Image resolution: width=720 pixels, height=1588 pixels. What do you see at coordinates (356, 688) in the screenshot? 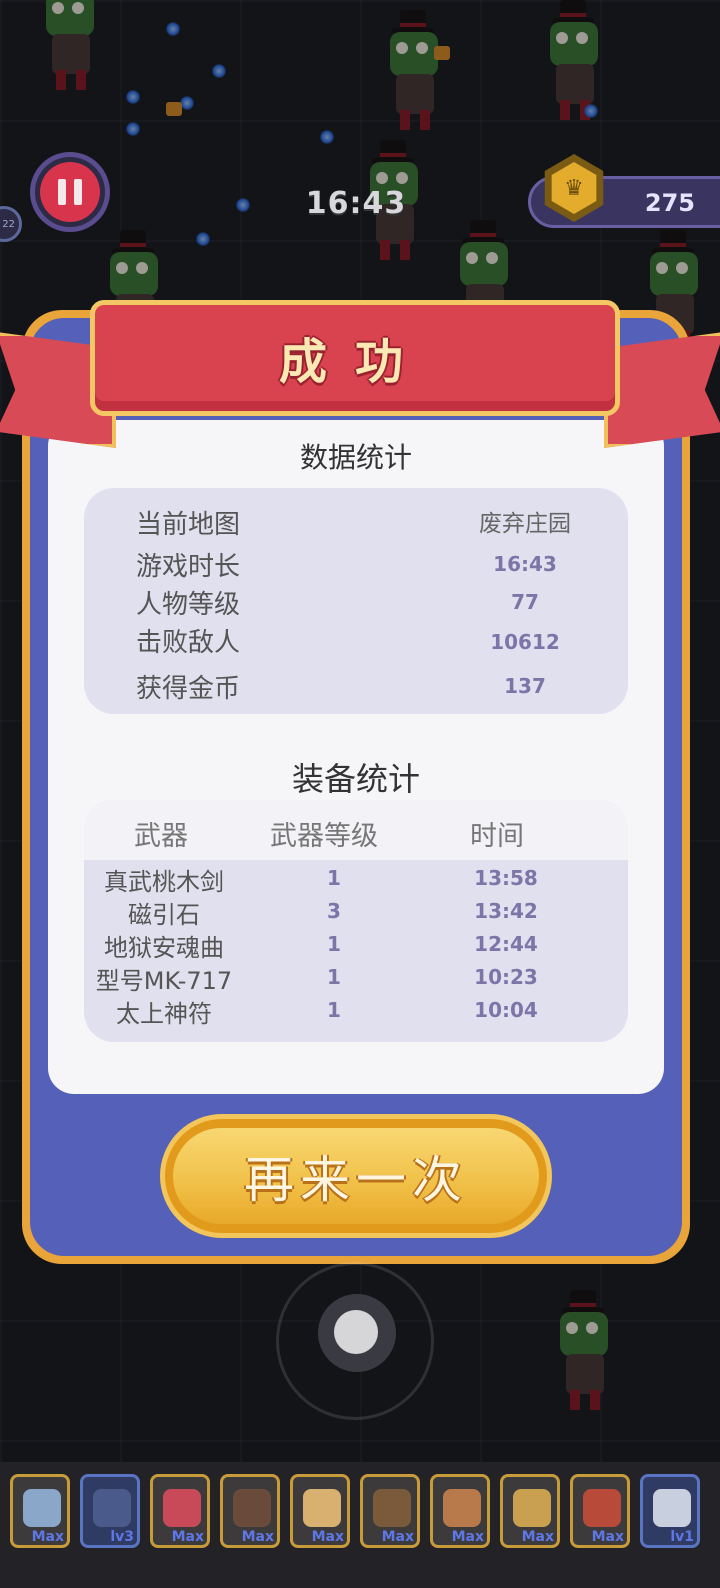
I see `stat-row-gold: 获得金币 137` at bounding box center [356, 688].